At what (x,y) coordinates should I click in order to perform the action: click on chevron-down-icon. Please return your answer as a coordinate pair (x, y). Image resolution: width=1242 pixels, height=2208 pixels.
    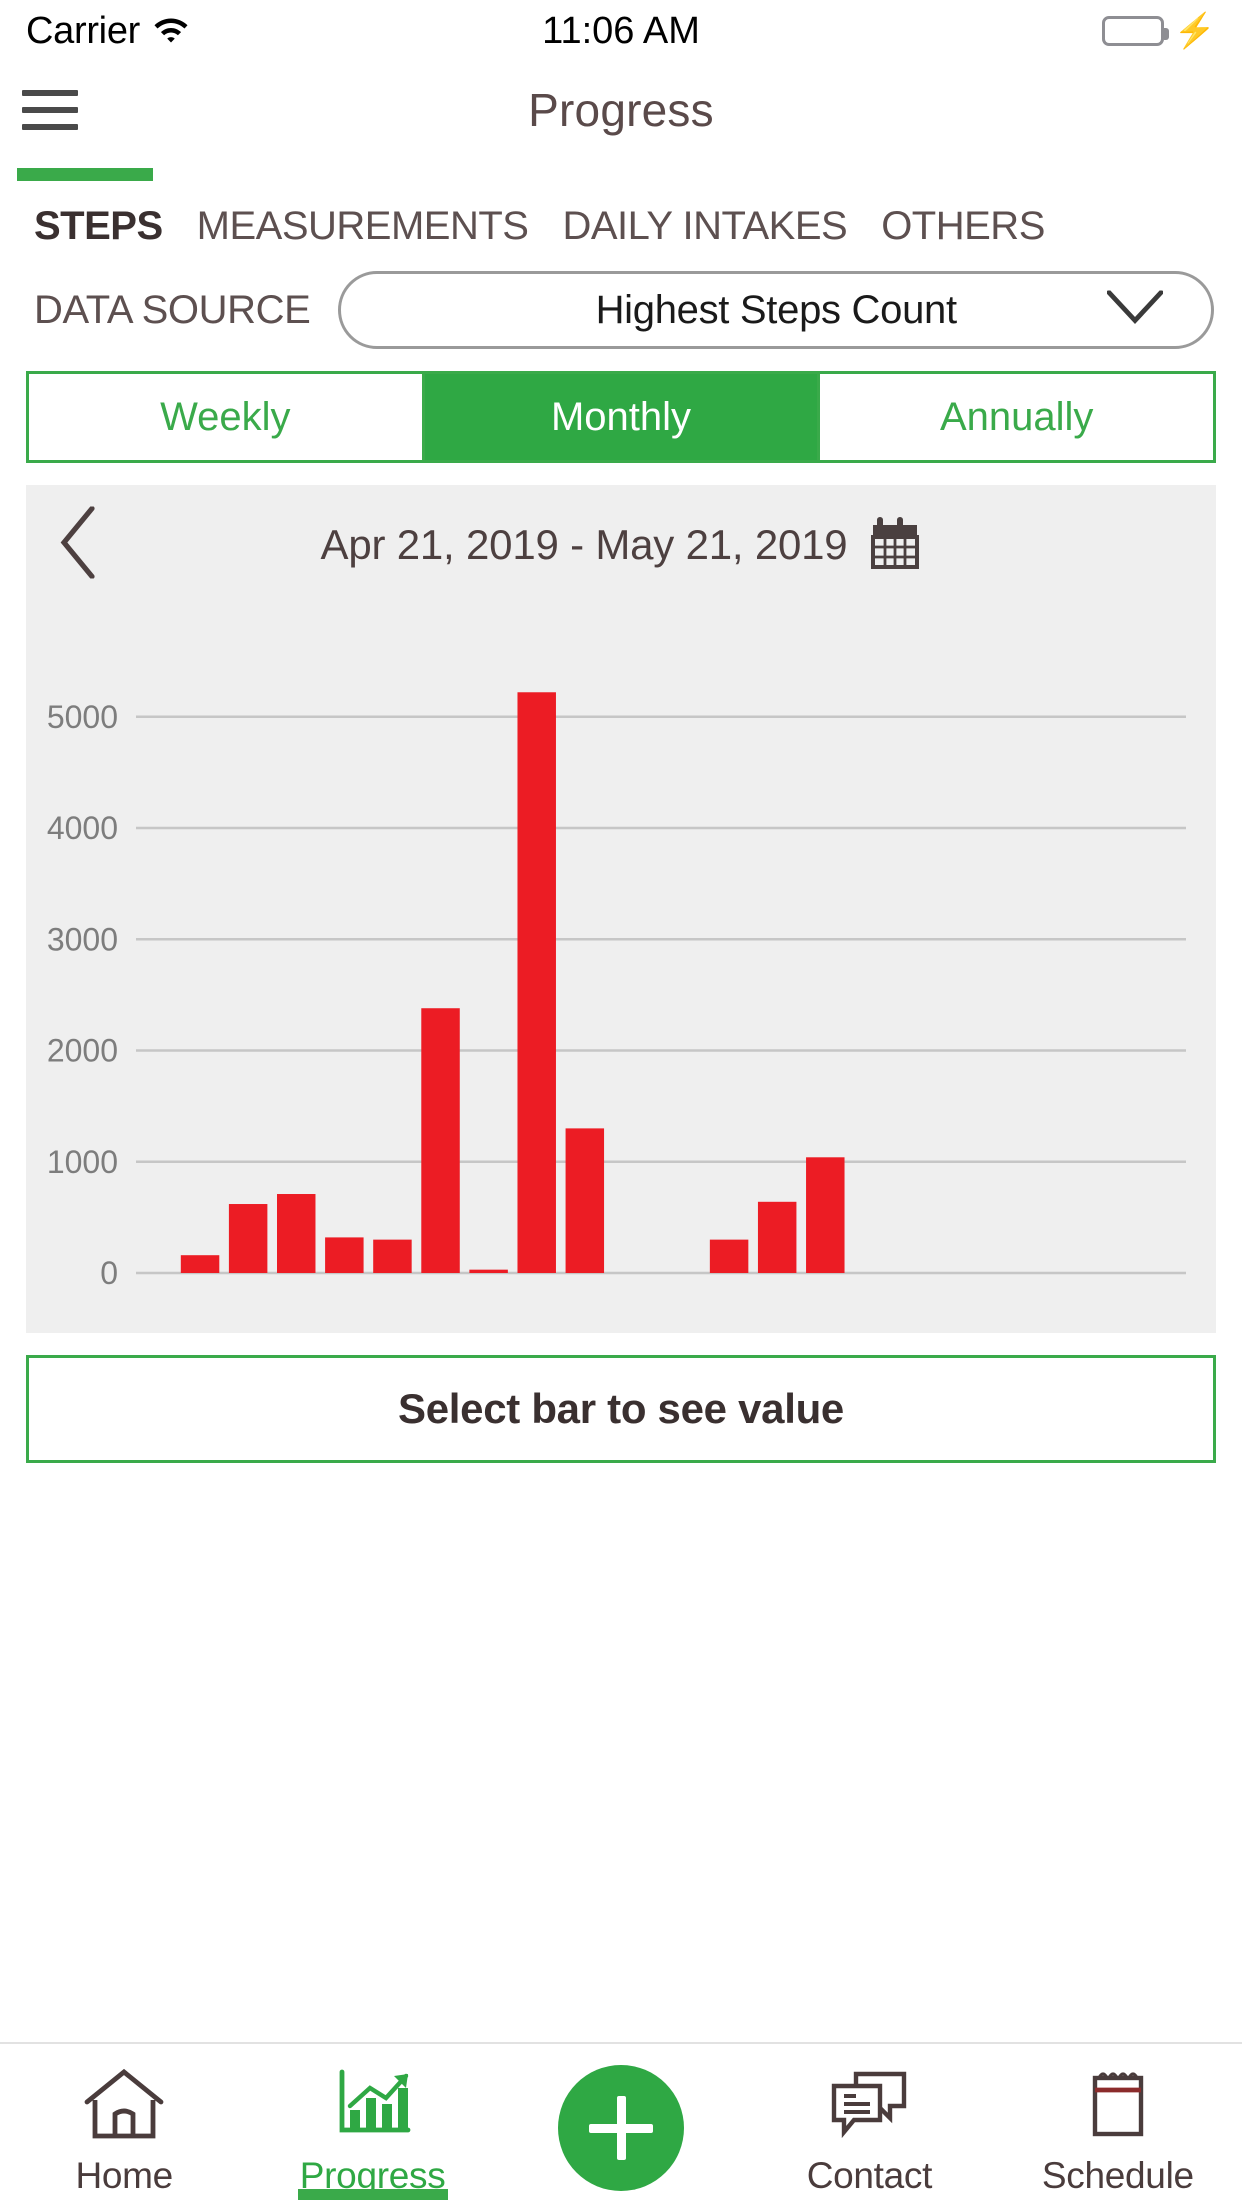
    Looking at the image, I should click on (1135, 310).